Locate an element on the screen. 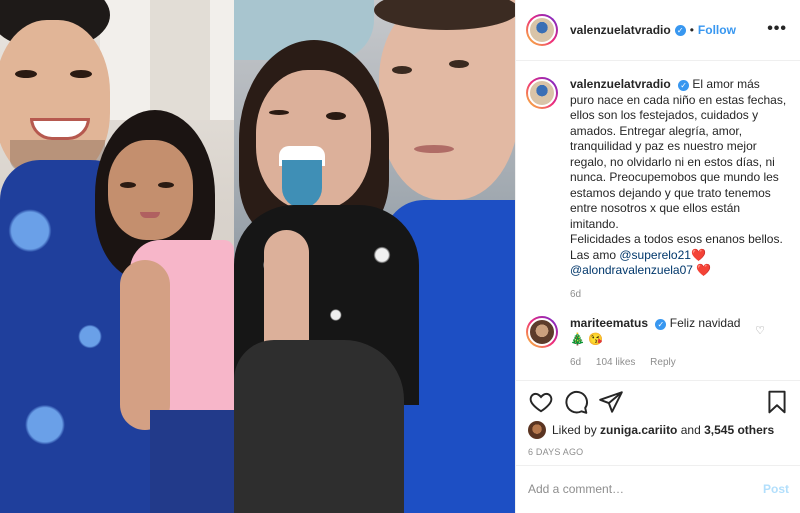  caption-verified-icon: ✓ is located at coordinates (684, 85).